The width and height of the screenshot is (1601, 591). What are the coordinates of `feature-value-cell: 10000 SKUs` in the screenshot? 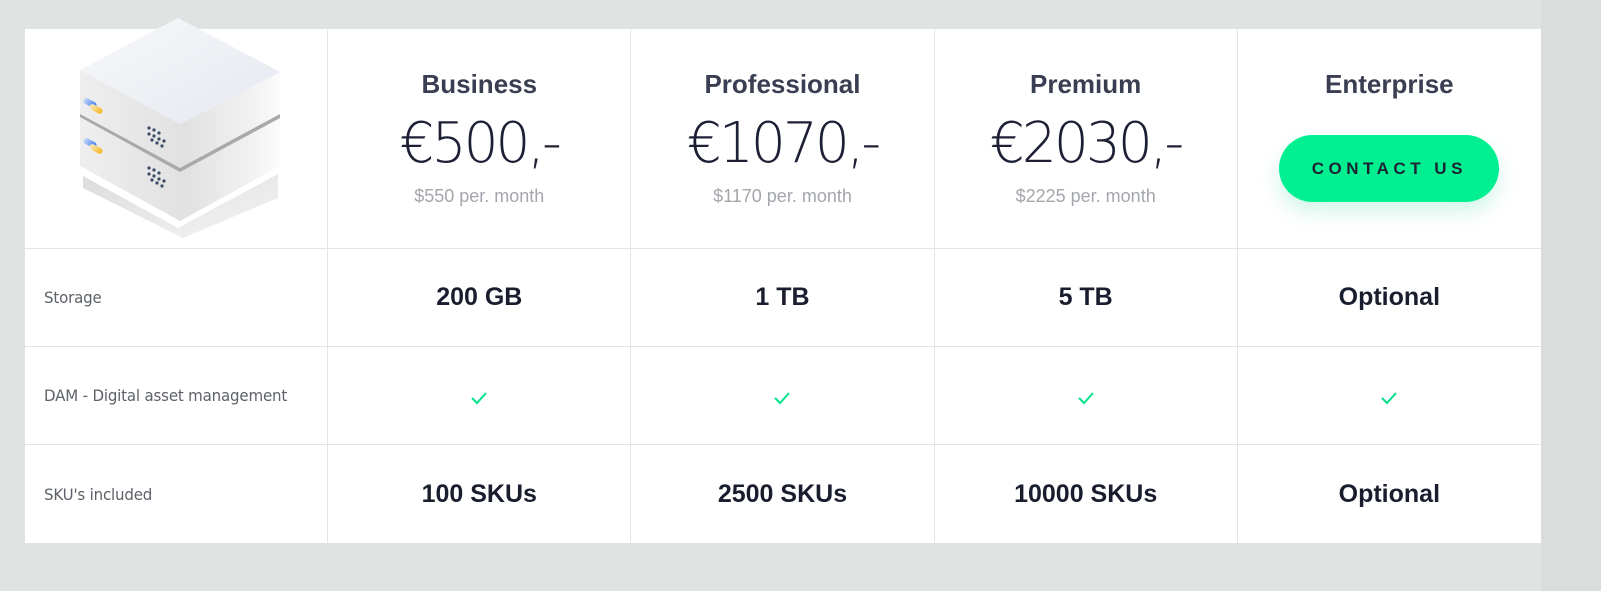 It's located at (1086, 494).